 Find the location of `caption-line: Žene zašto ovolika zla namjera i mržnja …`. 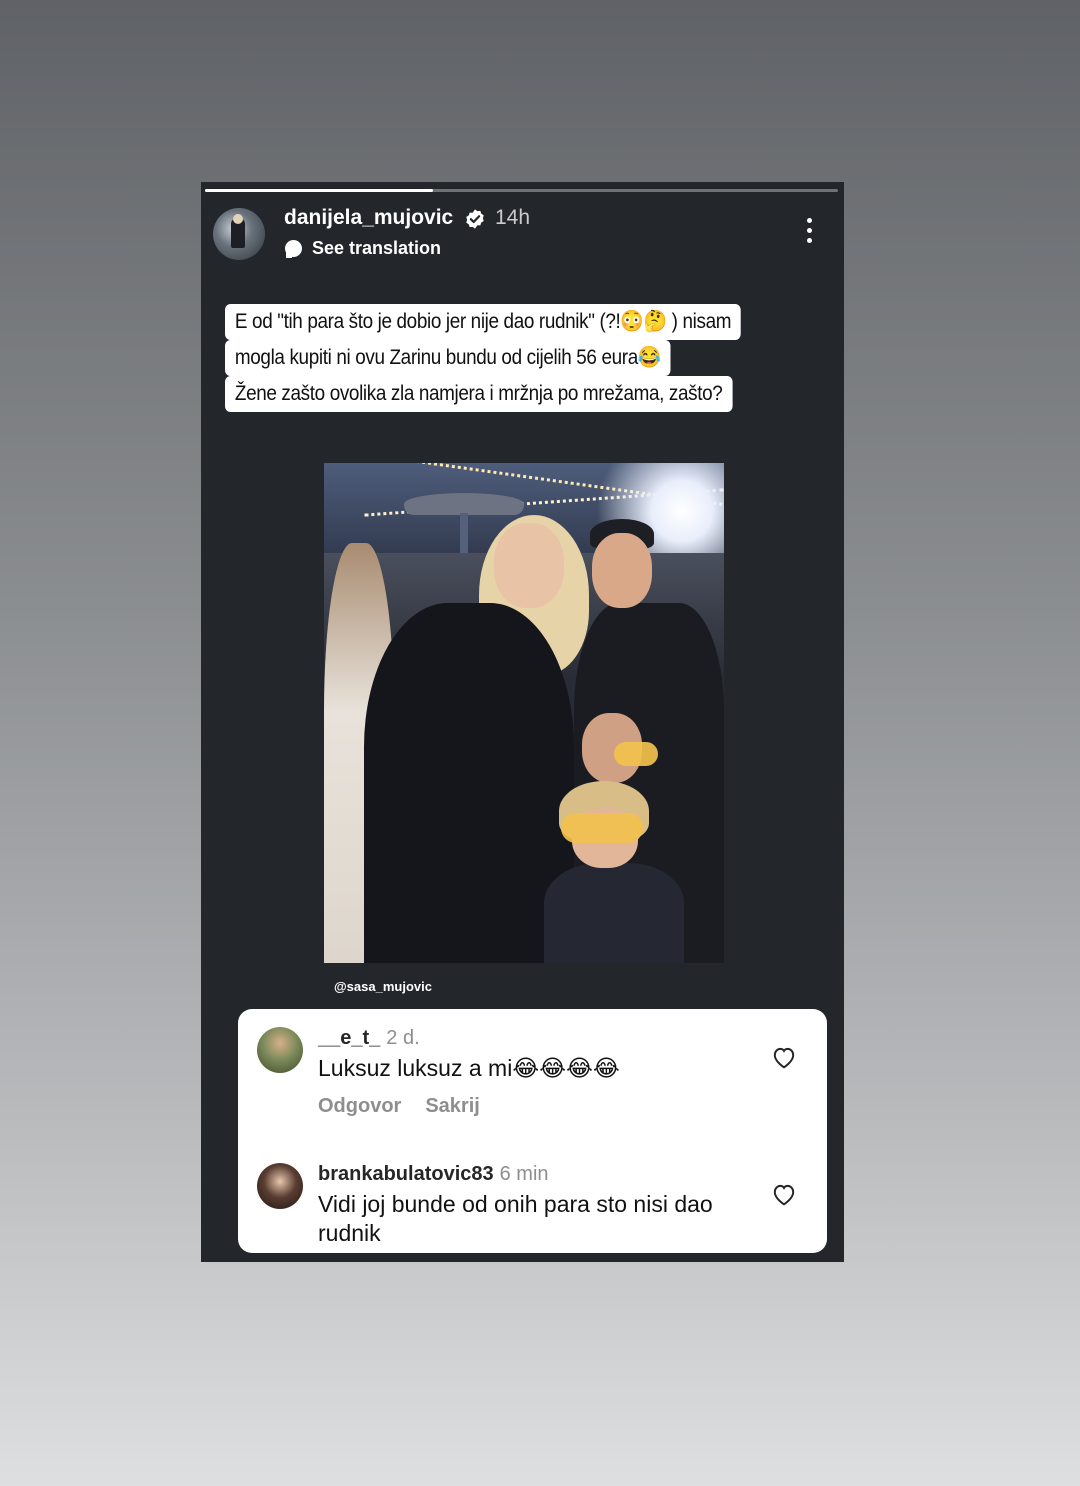

caption-line: Žene zašto ovolika zla namjera i mržnja … is located at coordinates (479, 394).